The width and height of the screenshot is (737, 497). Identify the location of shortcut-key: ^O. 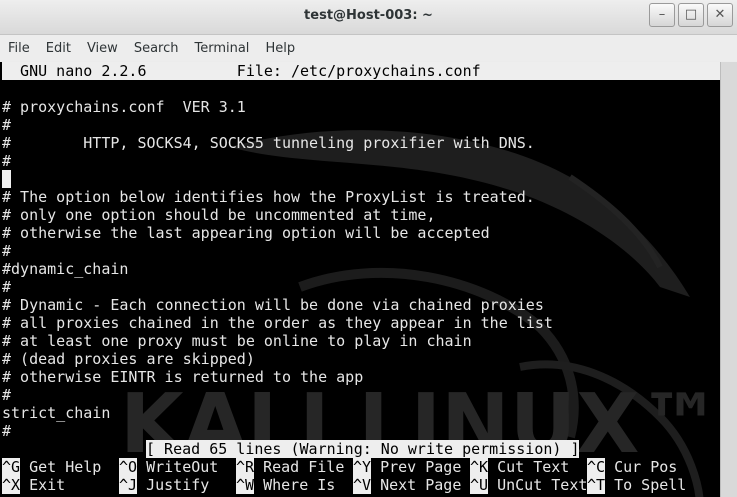
(128, 467).